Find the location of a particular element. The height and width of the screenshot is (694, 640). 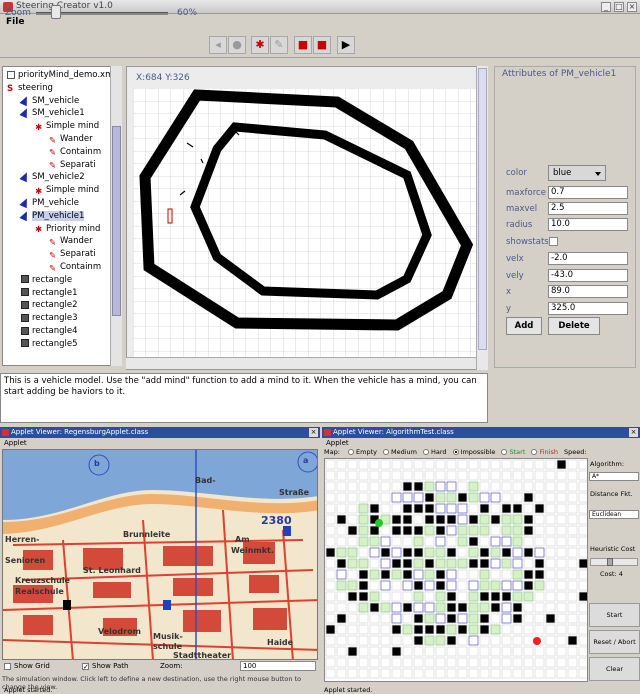

close-button: × is located at coordinates (632, 7).